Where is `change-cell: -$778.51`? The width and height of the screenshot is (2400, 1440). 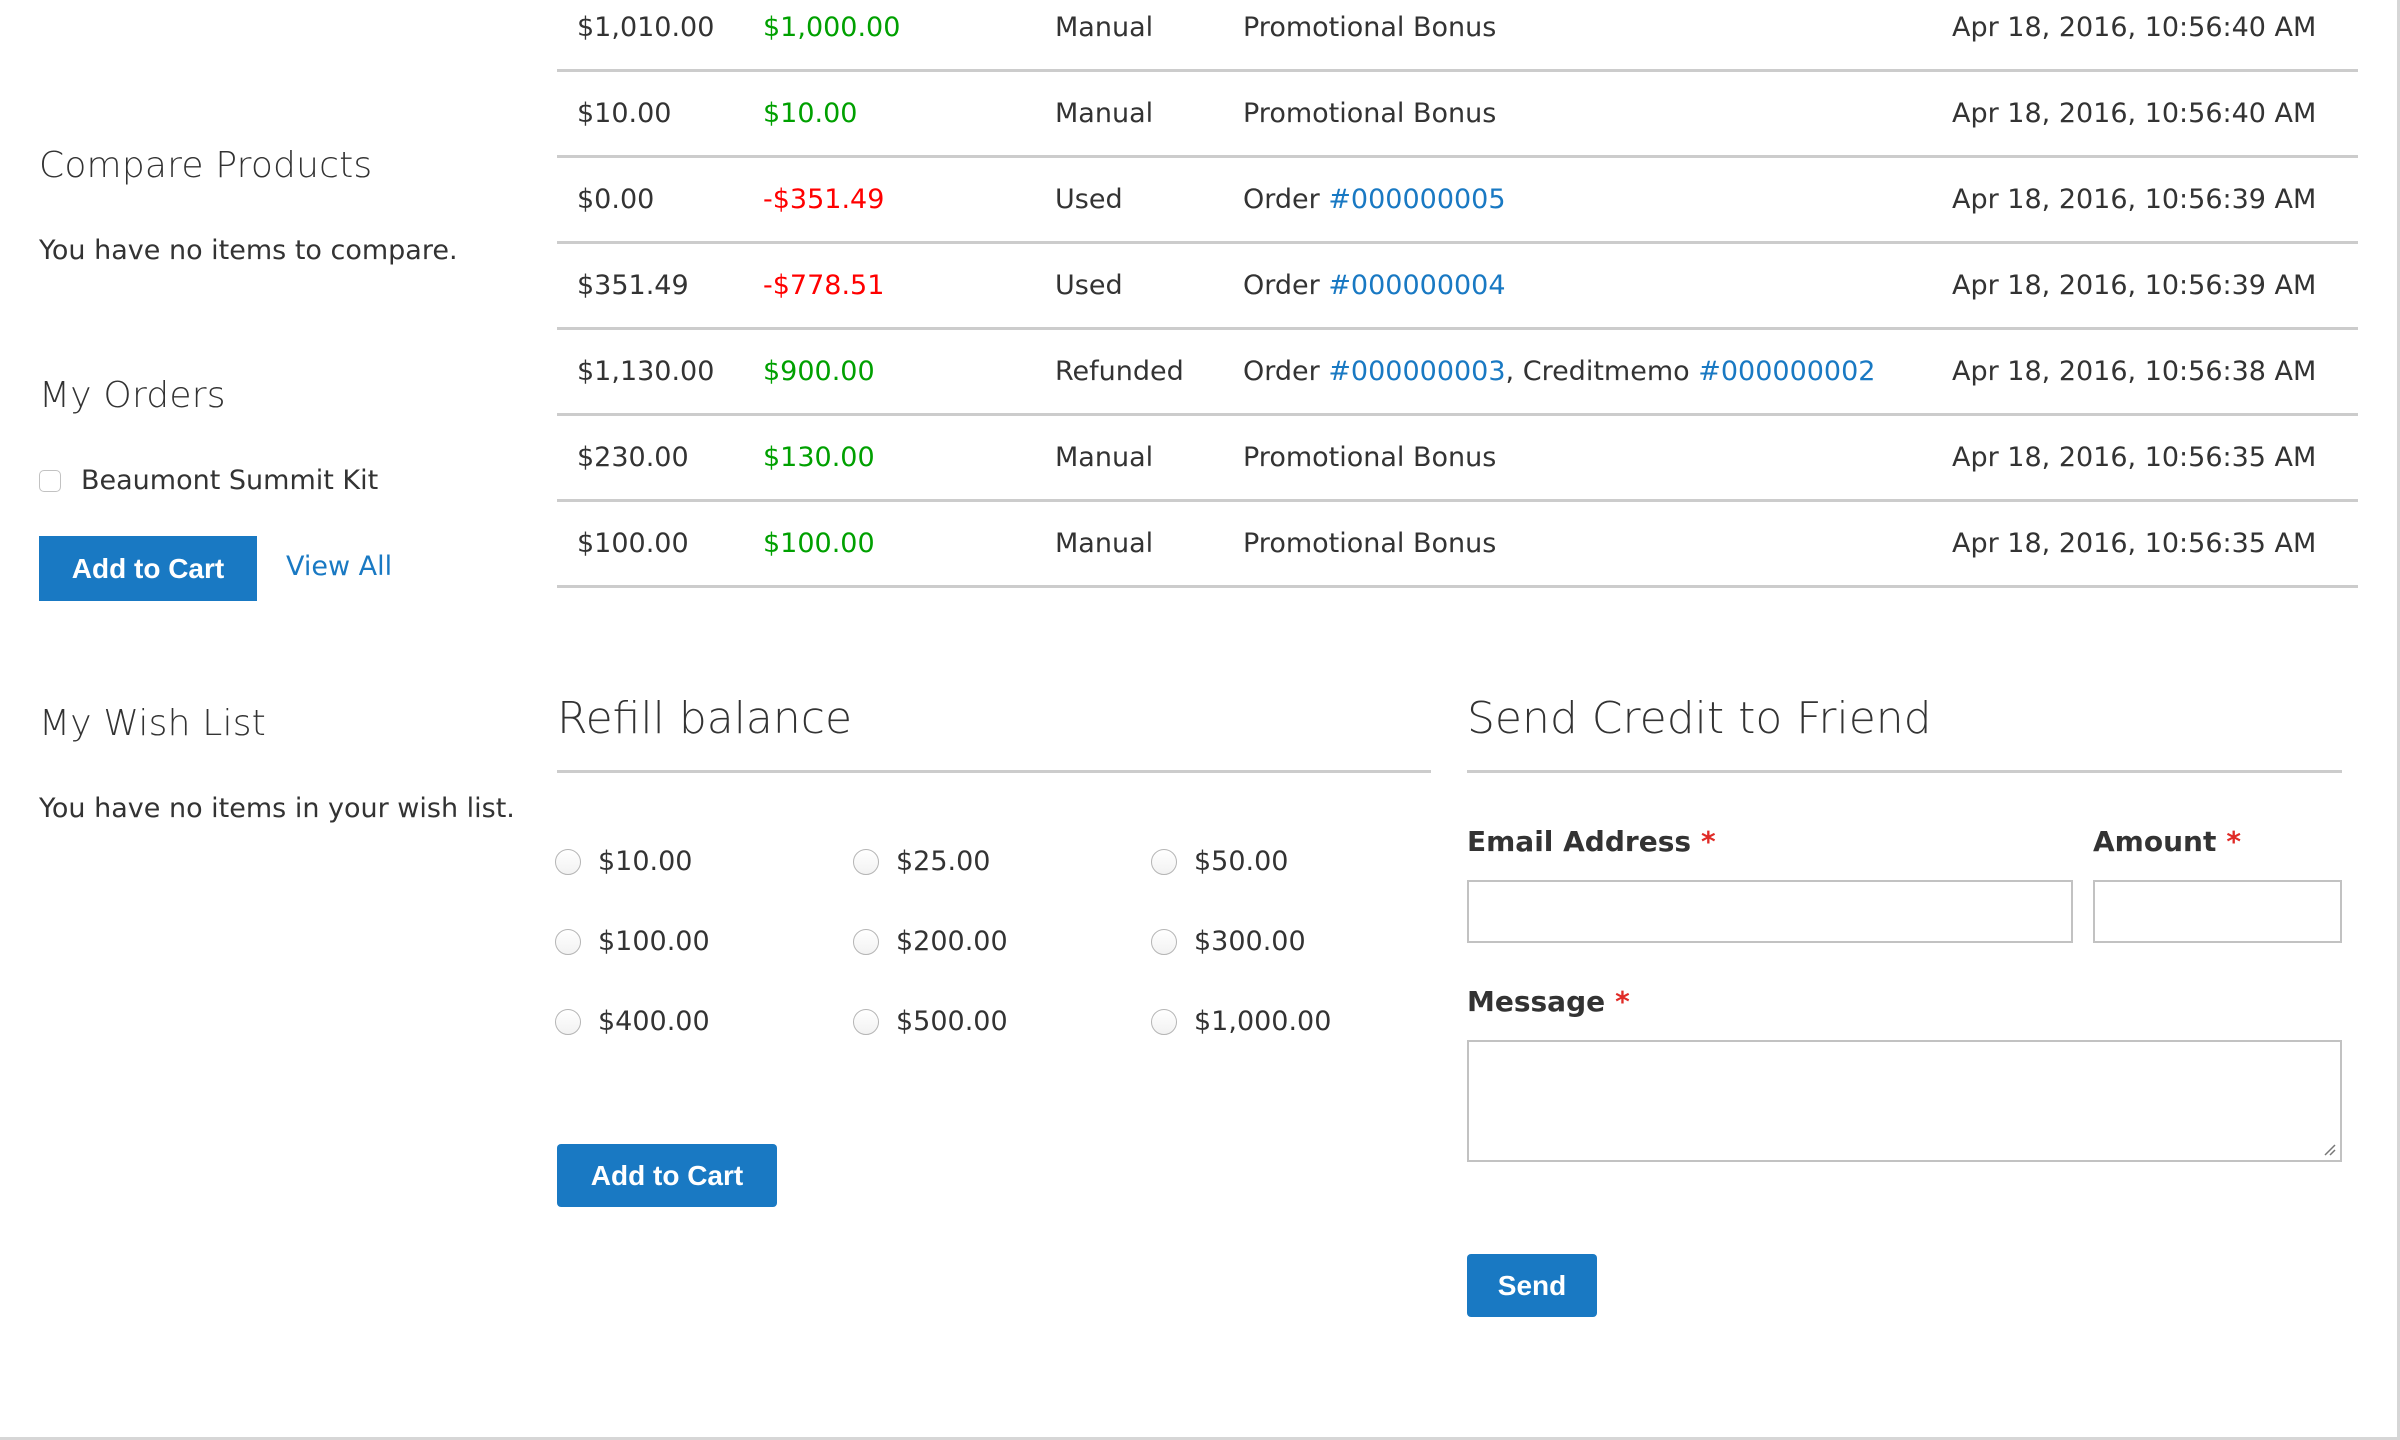
change-cell: -$778.51 is located at coordinates (824, 285).